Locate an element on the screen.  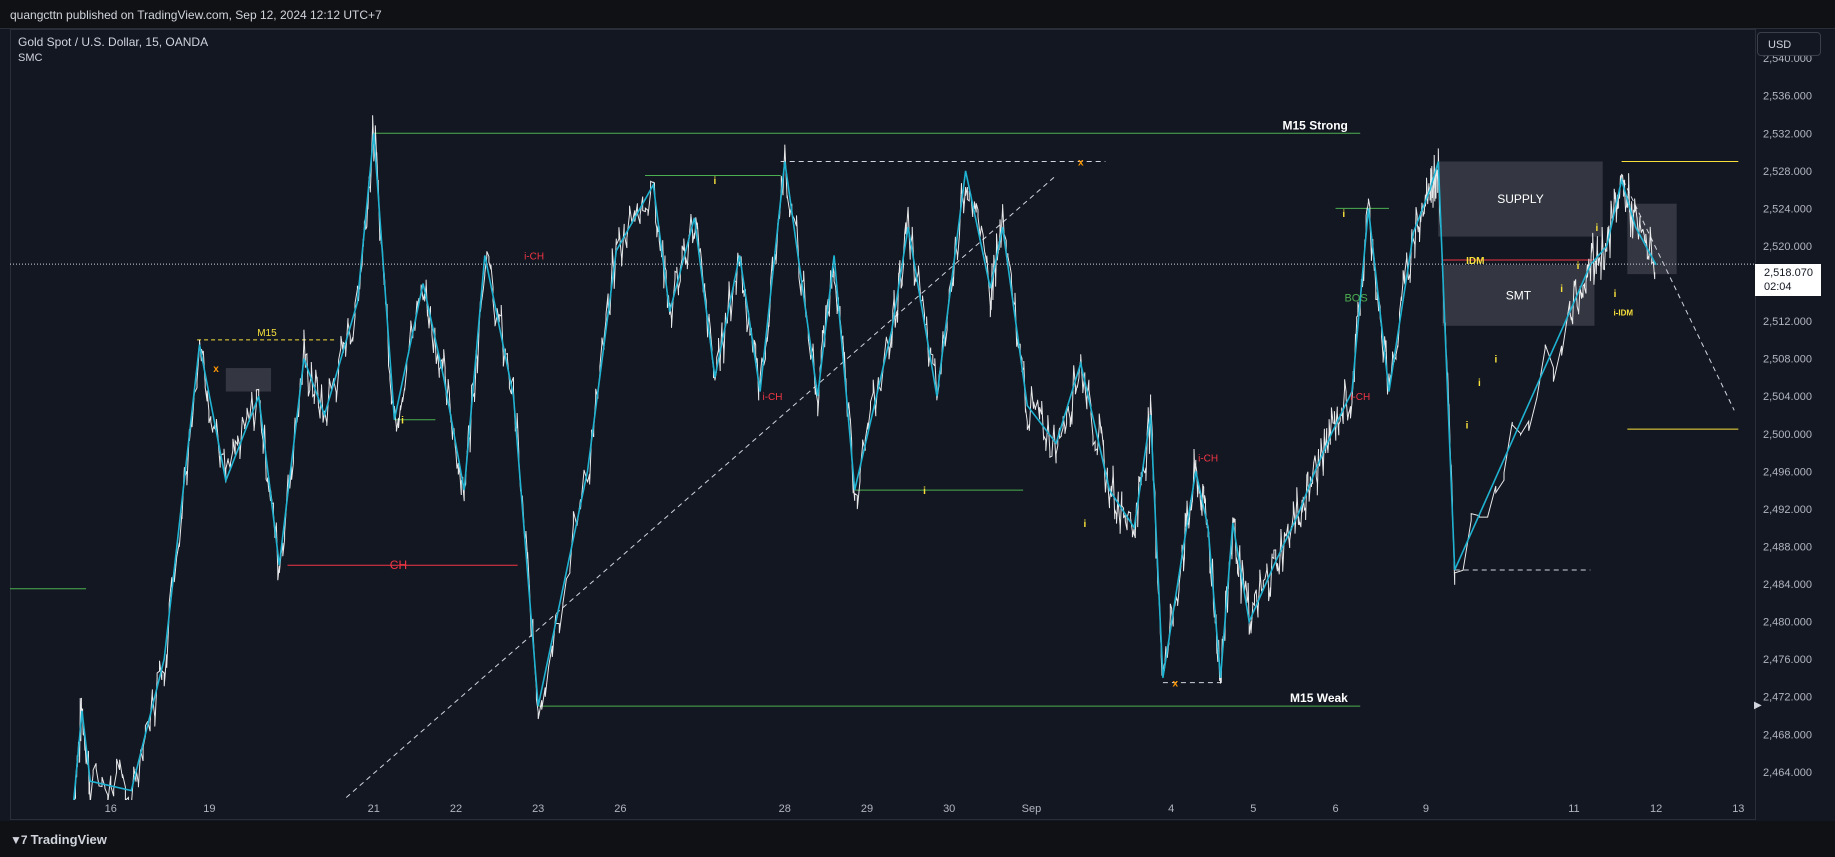
level-label-2: CH is located at coordinates (398, 565).